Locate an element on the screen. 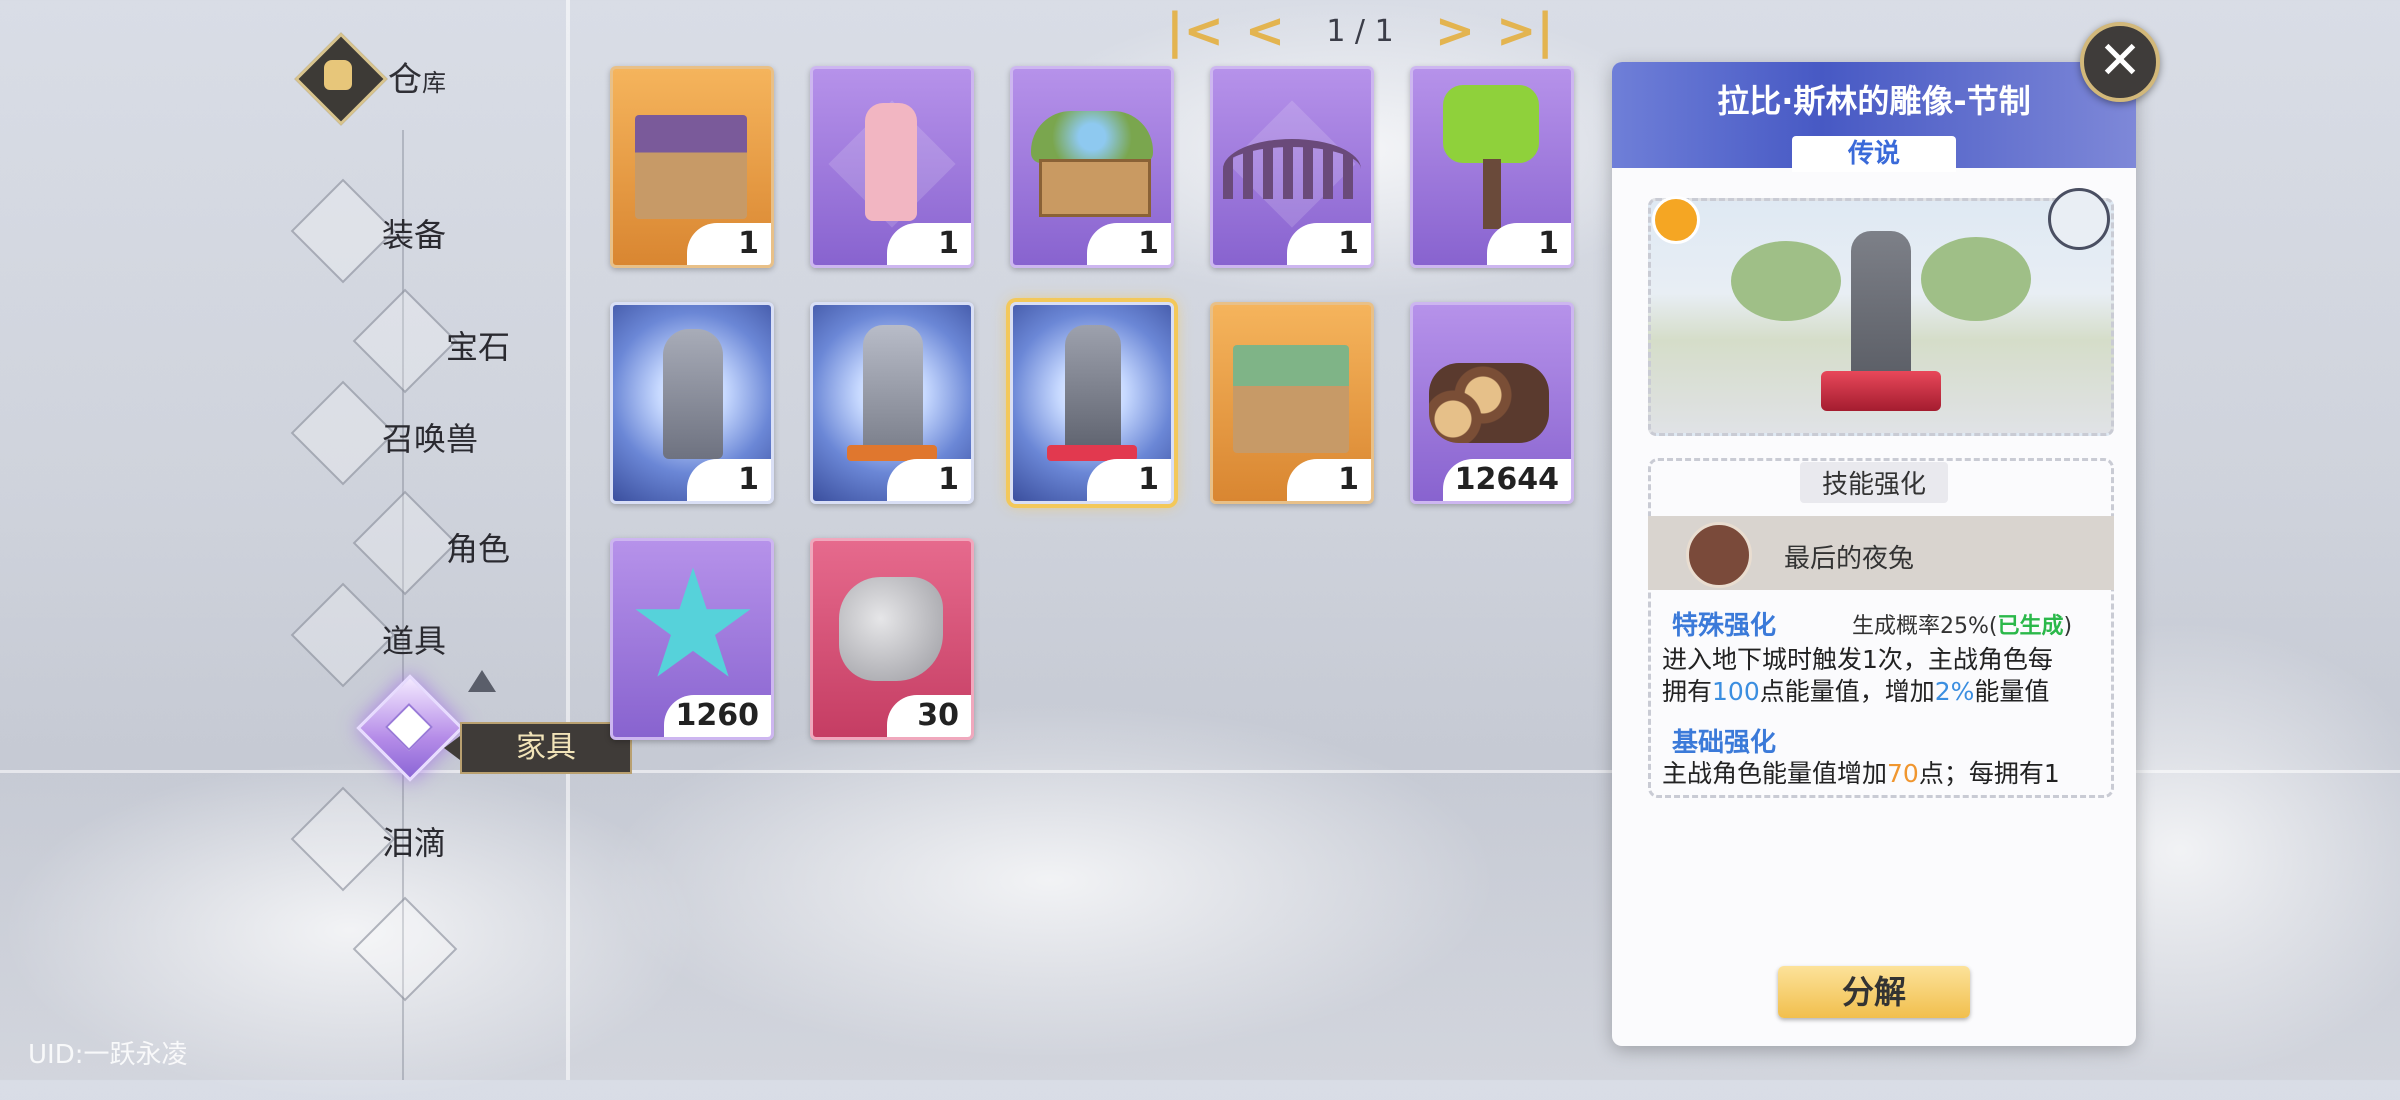 The image size is (2400, 1100). item-count: 1260 is located at coordinates (717, 716).